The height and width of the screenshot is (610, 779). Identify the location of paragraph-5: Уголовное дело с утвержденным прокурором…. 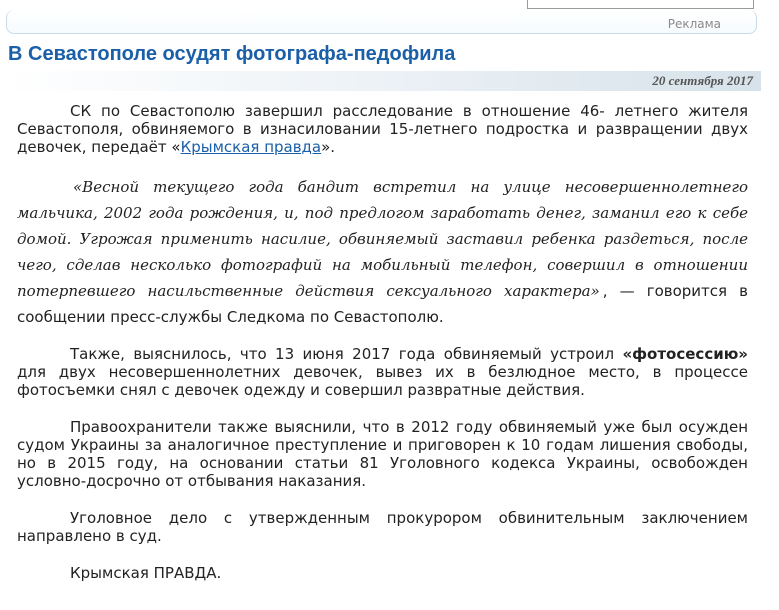
(382, 527).